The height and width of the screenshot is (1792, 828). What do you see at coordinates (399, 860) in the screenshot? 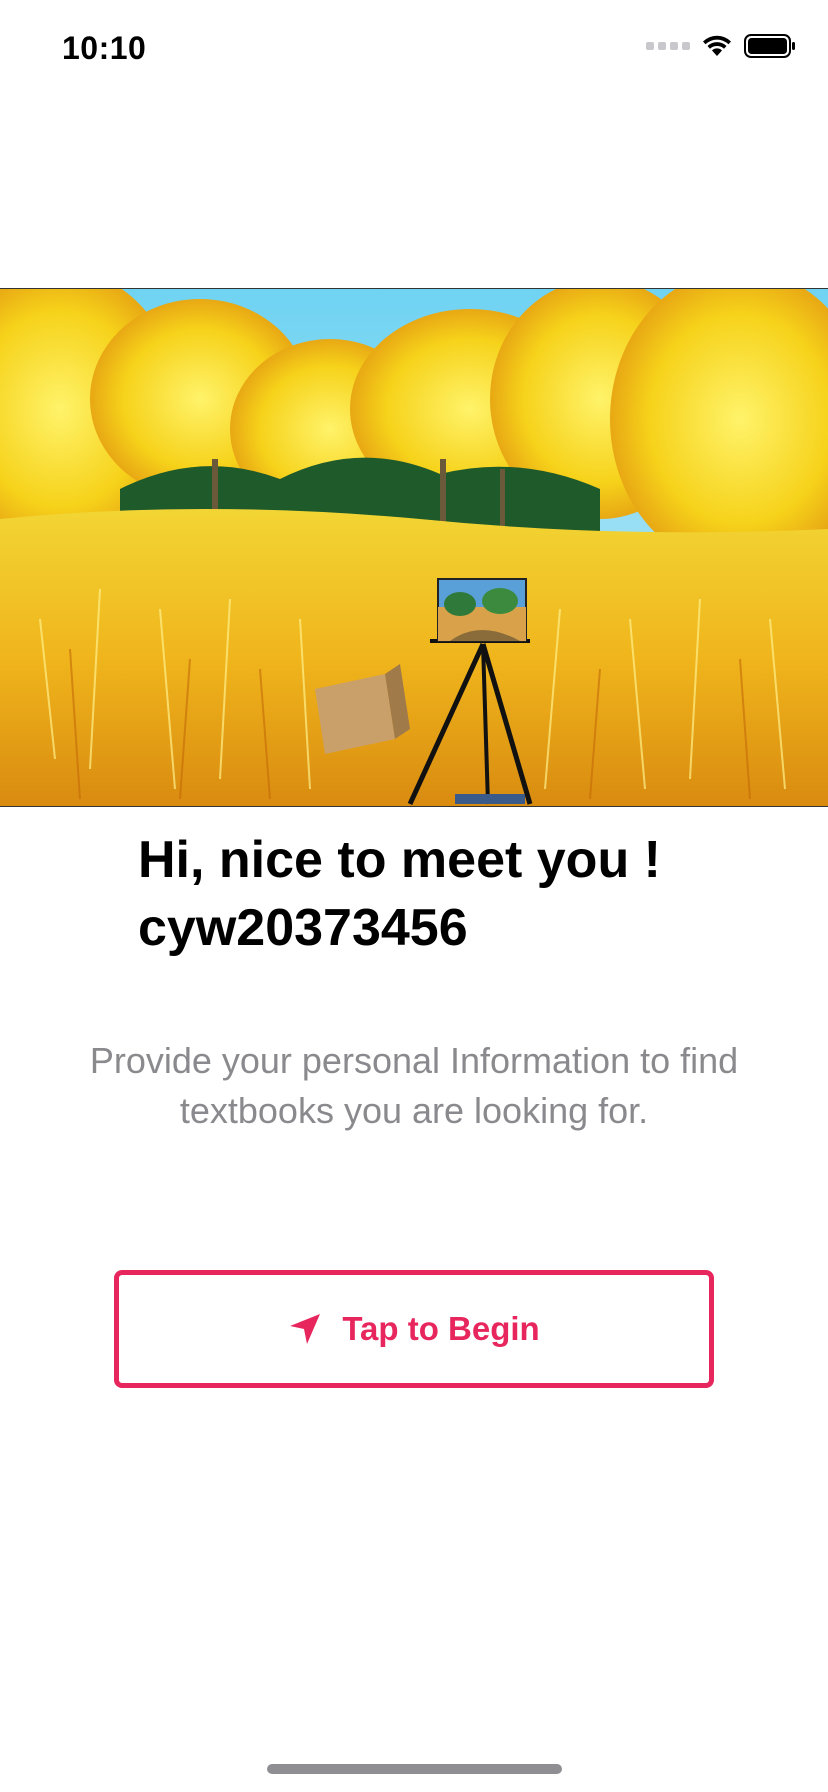
I see `greeting-line: Hi, nice to meet you !` at bounding box center [399, 860].